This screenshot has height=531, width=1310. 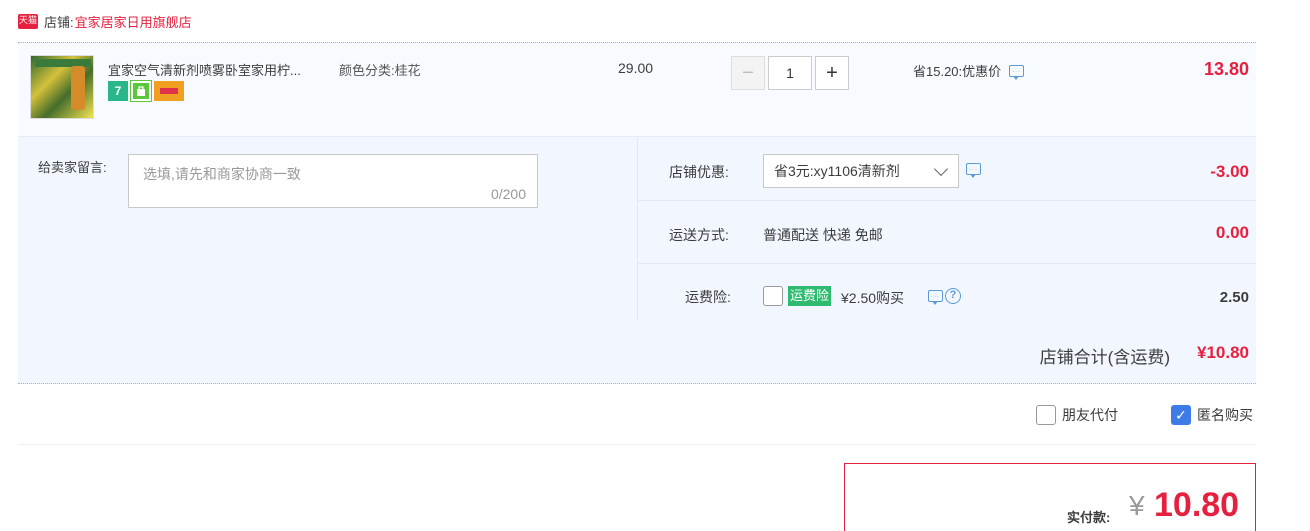 What do you see at coordinates (1104, 357) in the screenshot?
I see `shop-subtotal-label: 店铺合计(含运费)` at bounding box center [1104, 357].